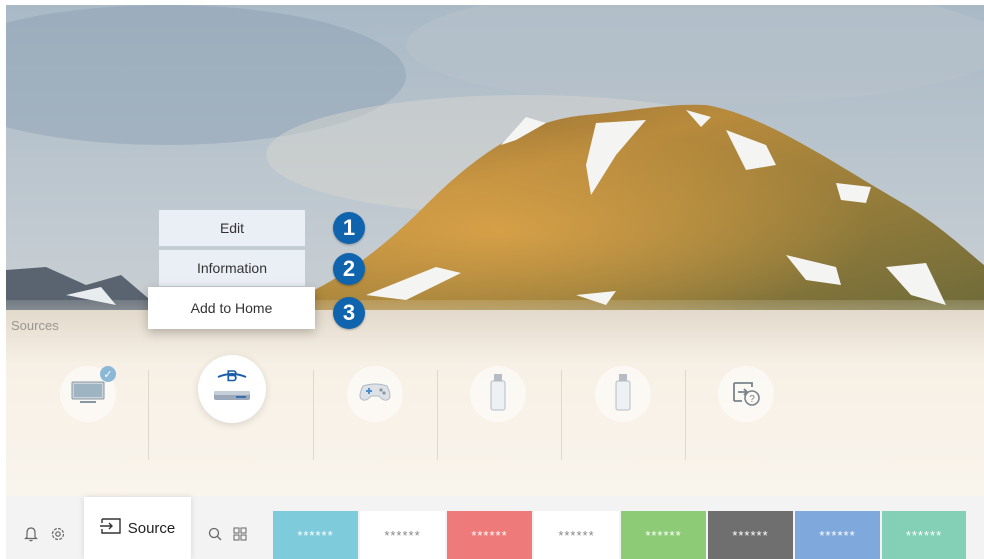 The image size is (984, 559). What do you see at coordinates (31, 536) in the screenshot?
I see `bell-icon` at bounding box center [31, 536].